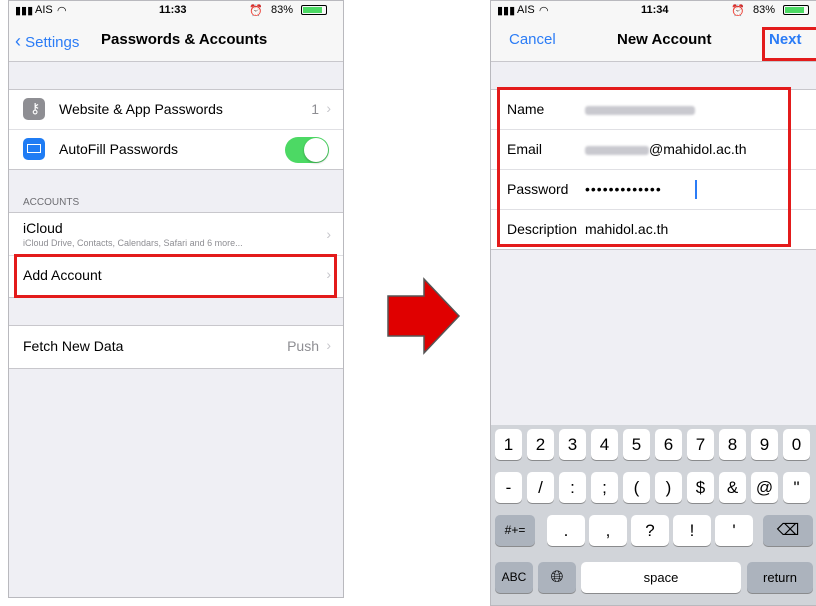 This screenshot has height=606, width=816. Describe the element at coordinates (604, 444) in the screenshot. I see `key-3: 4` at that location.